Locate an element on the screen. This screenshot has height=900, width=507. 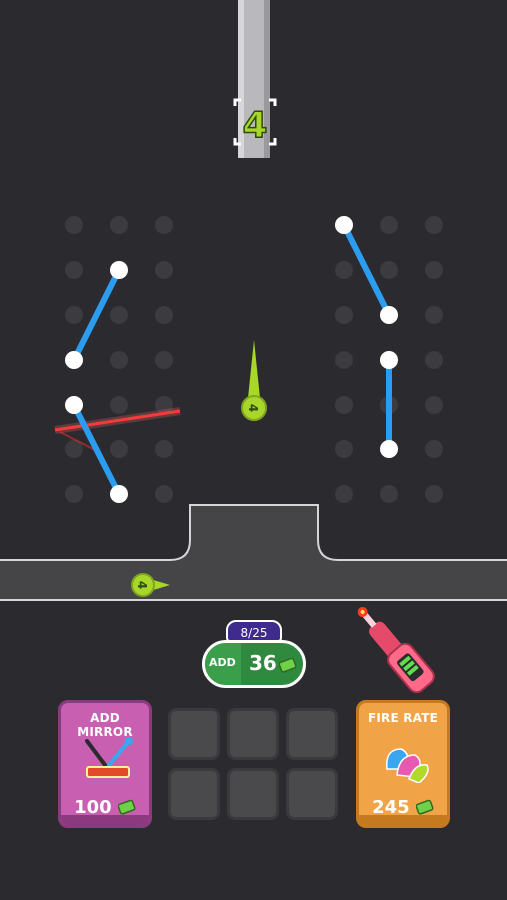
fire-rate-title: FIRE RATE is located at coordinates (403, 718).